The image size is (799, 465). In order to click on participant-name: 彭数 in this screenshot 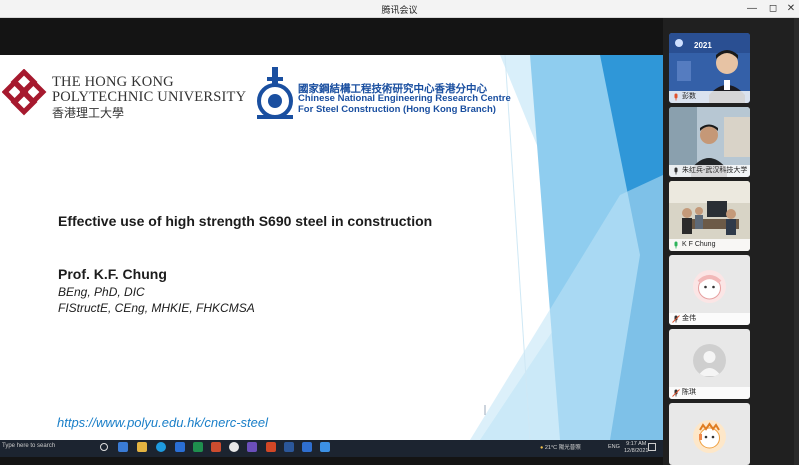, I will do `click(689, 96)`.